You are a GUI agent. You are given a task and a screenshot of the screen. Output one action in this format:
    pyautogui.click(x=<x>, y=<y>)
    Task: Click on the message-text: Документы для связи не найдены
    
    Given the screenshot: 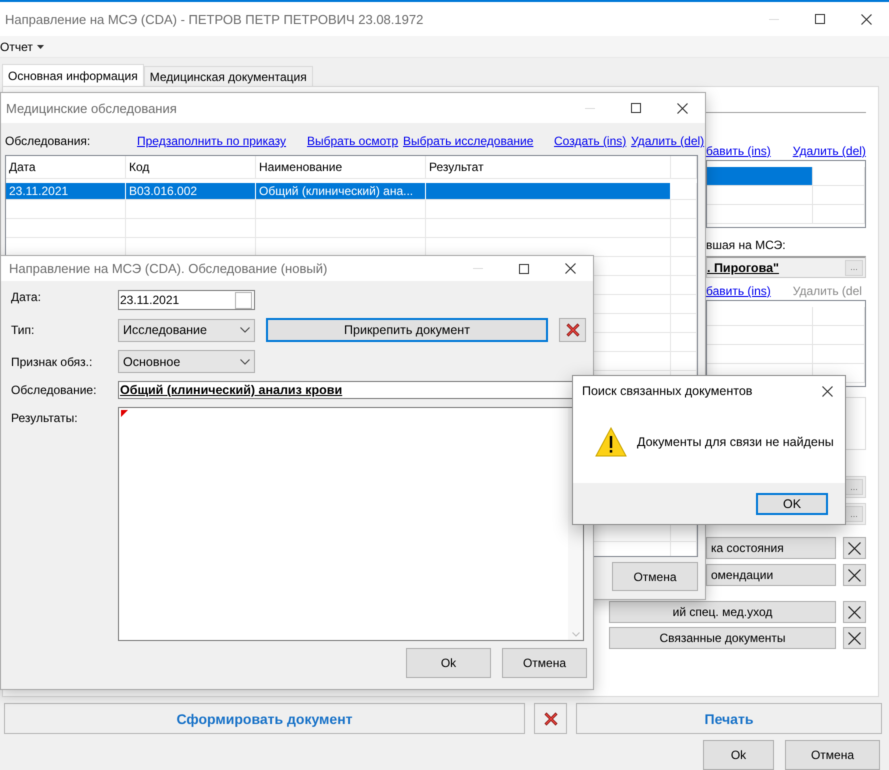 What is the action you would take?
    pyautogui.click(x=735, y=441)
    